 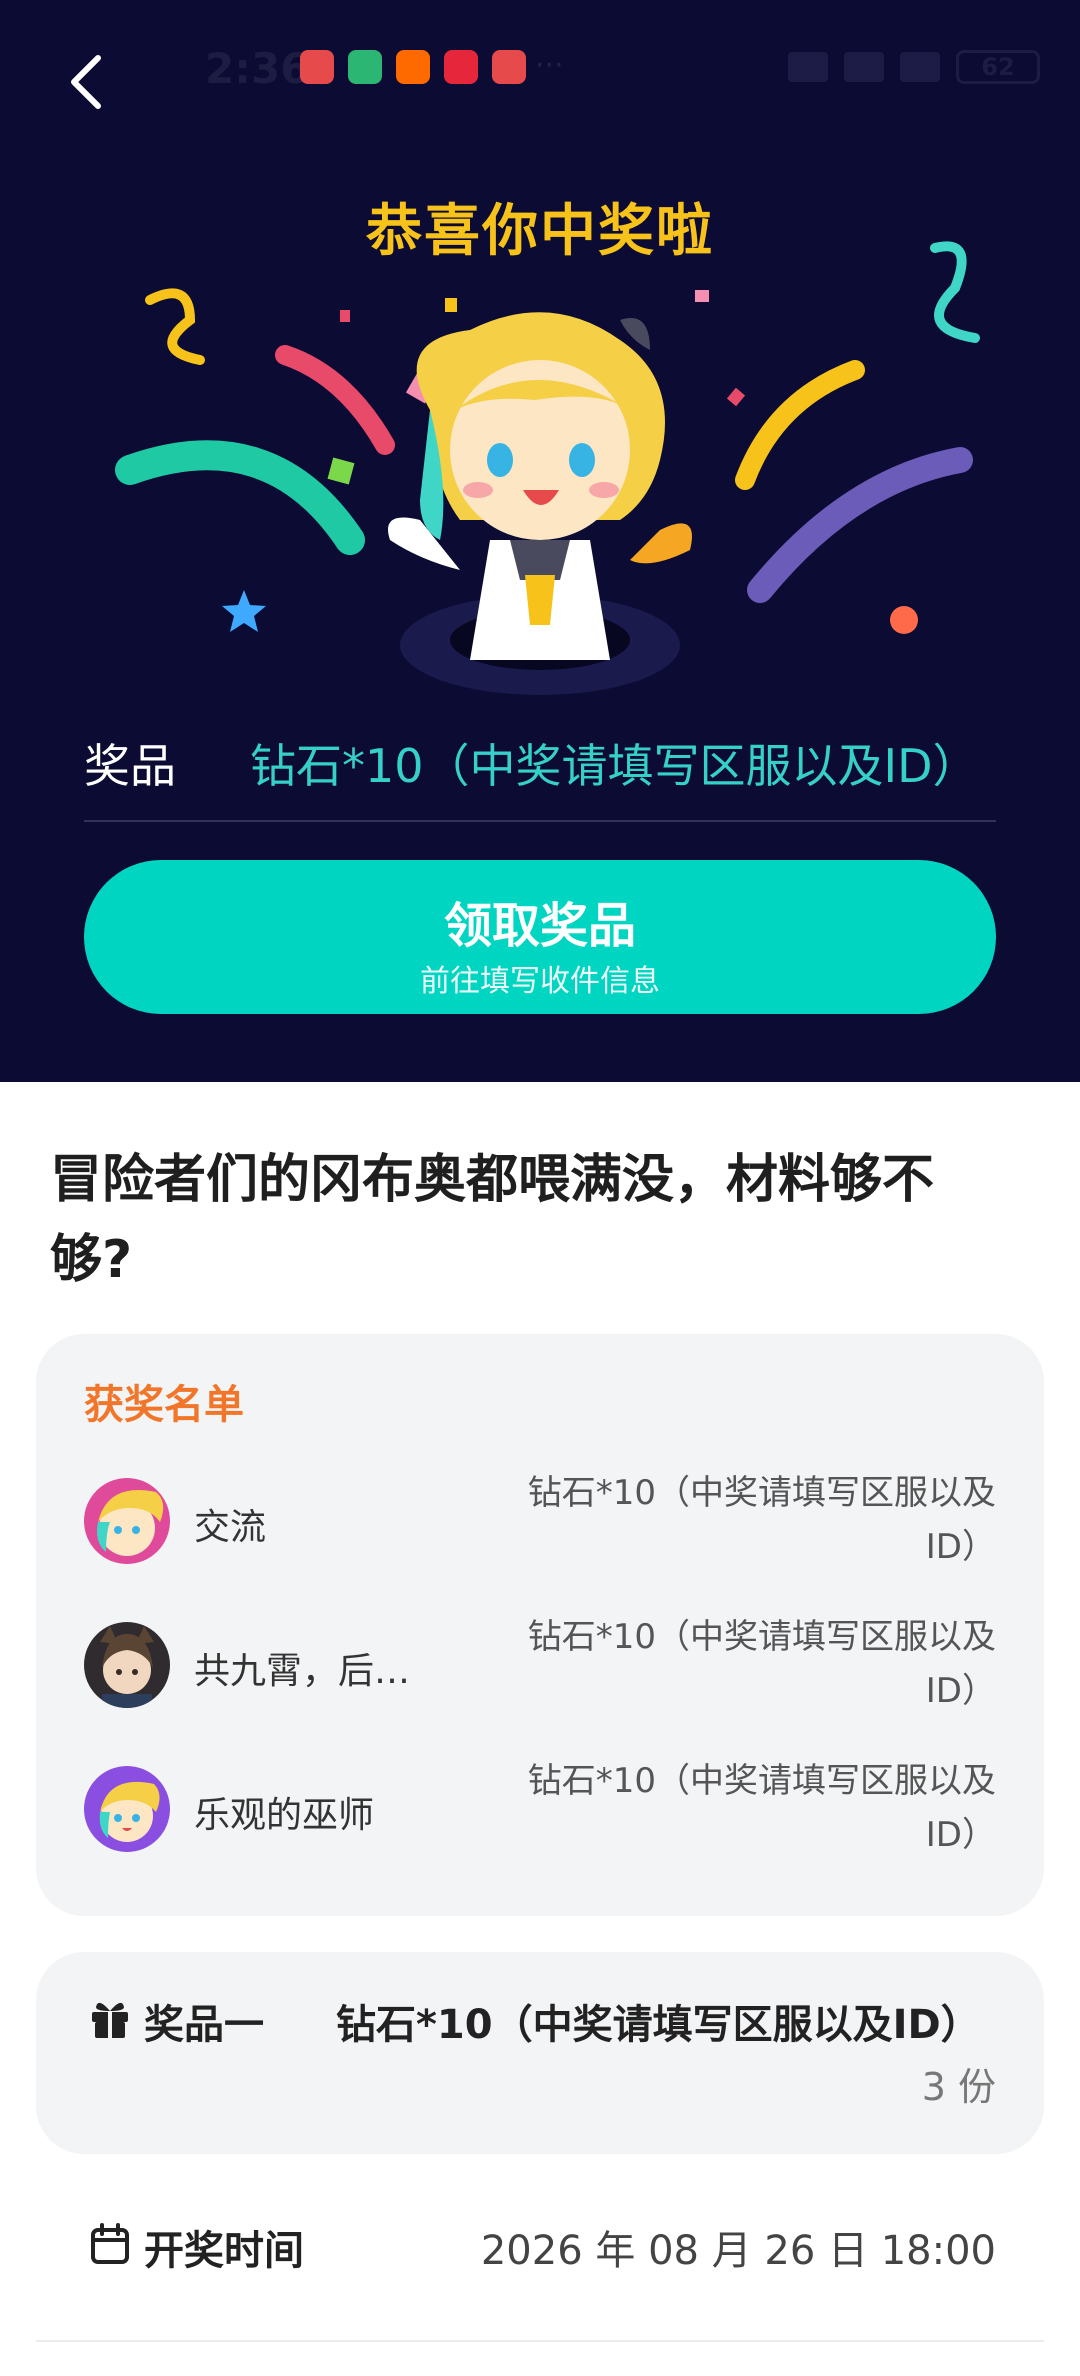 I want to click on claim-prize-button: 领取奖品 前往填写收件信息, so click(x=540, y=937).